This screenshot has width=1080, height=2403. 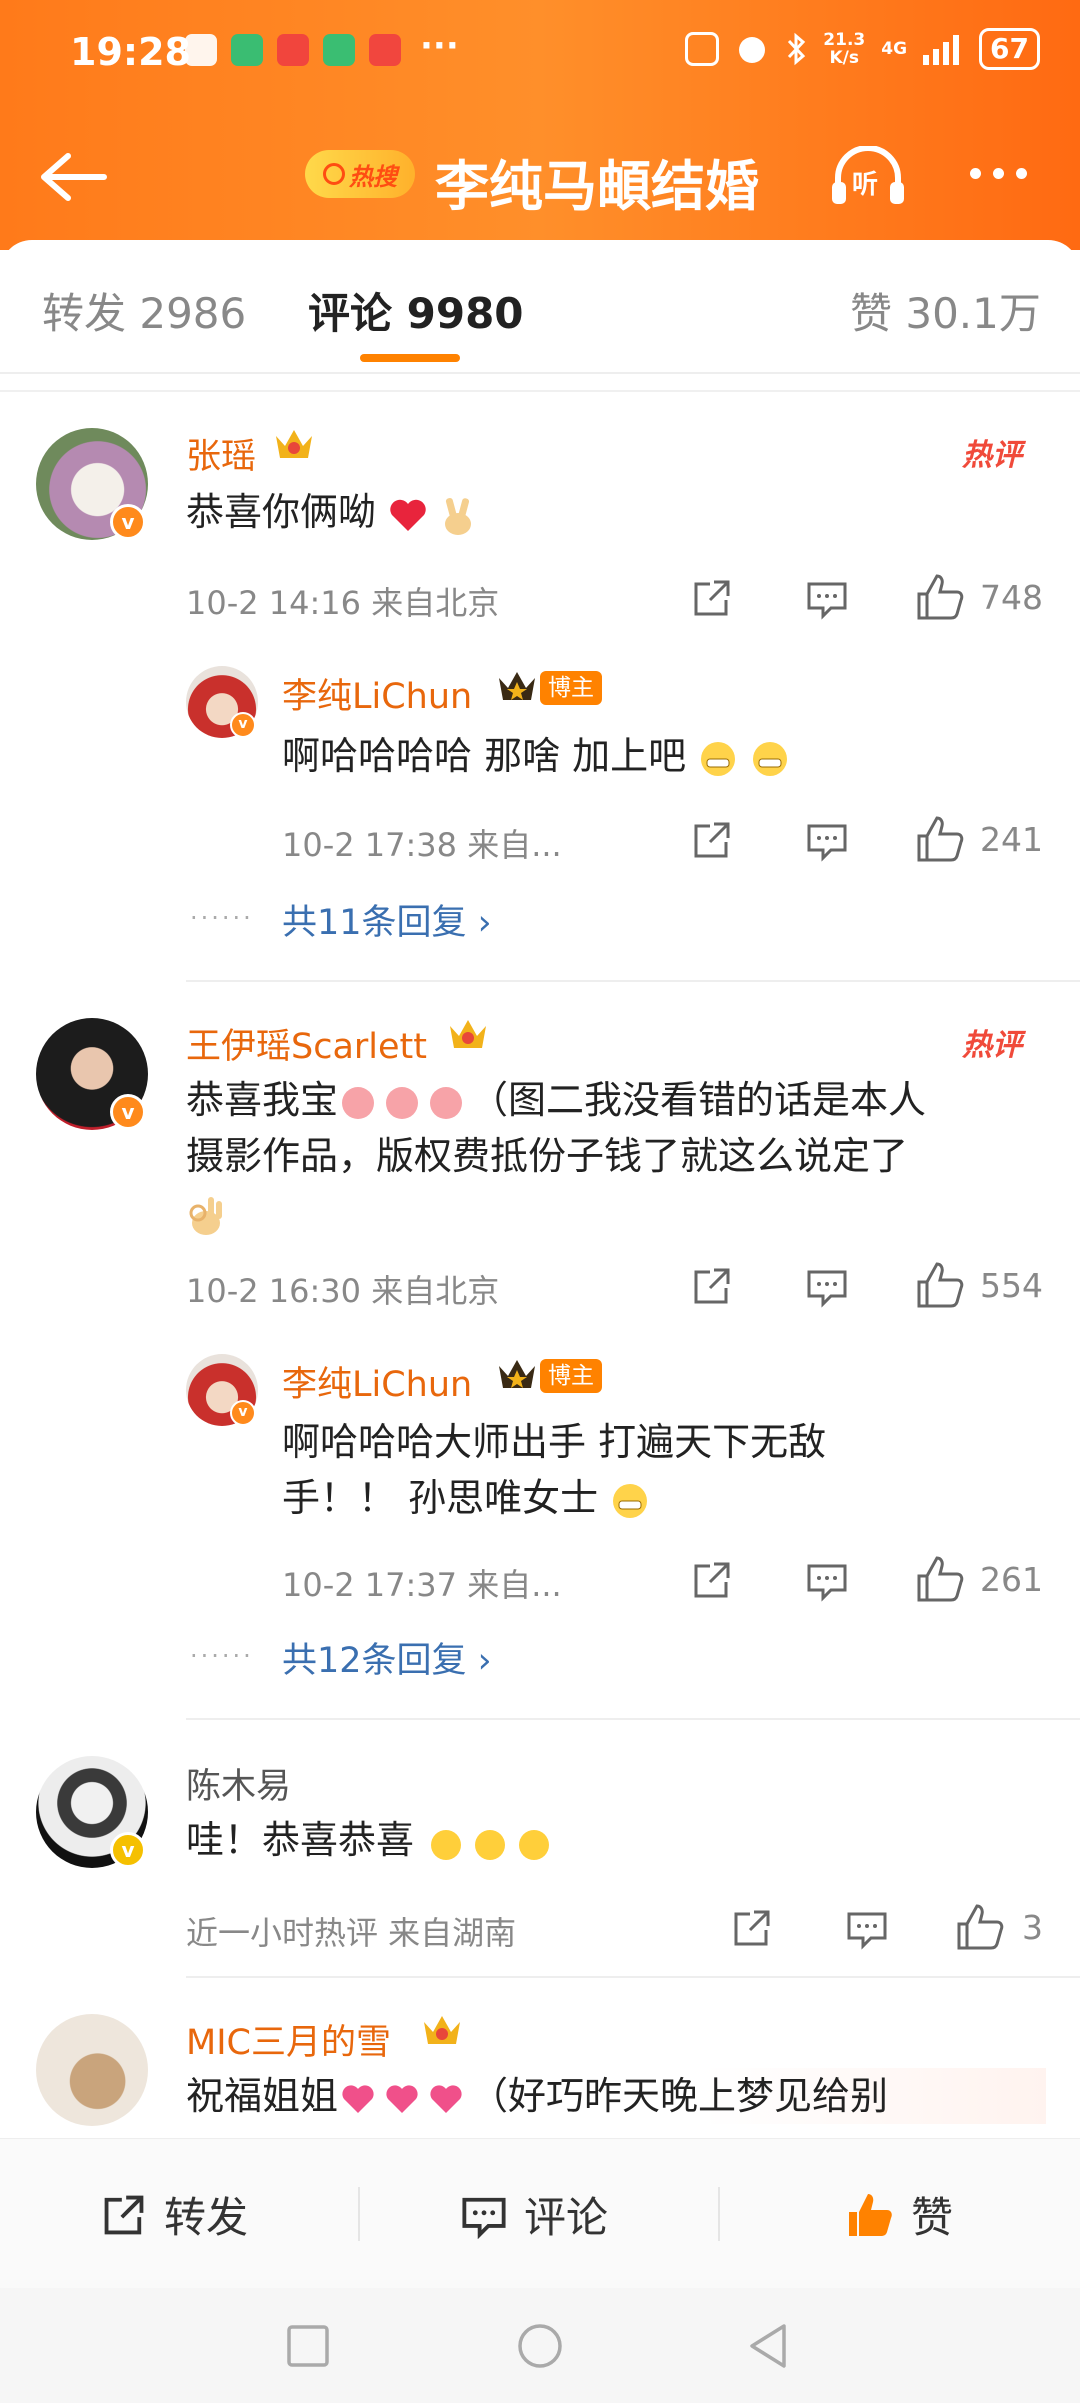 I want to click on system-navigation-bar, so click(x=540, y=2345).